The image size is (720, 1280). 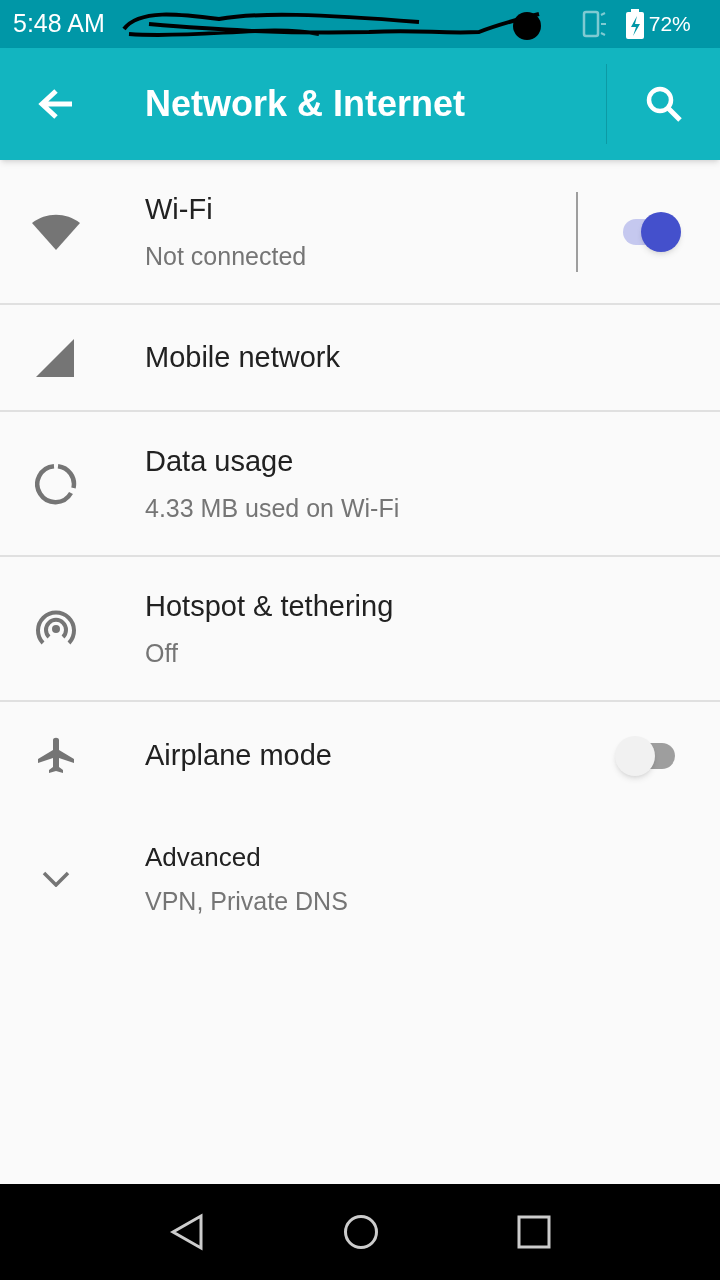 What do you see at coordinates (243, 357) in the screenshot?
I see `item-title: Mobile network` at bounding box center [243, 357].